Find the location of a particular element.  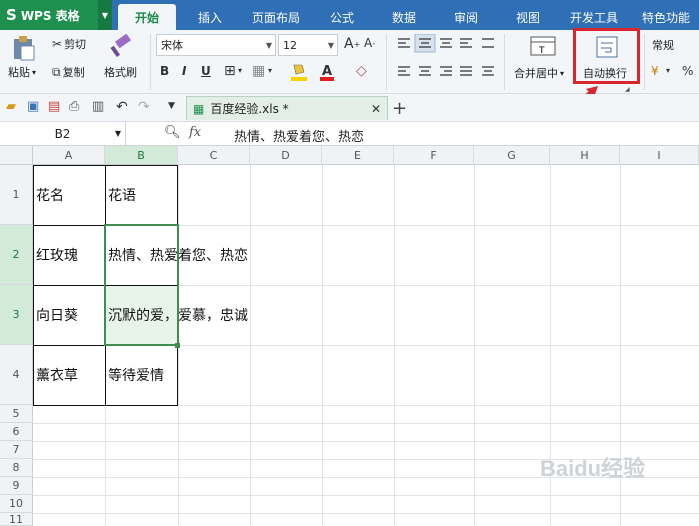

merge-center-button: 合并居中 ▾ is located at coordinates (539, 73).